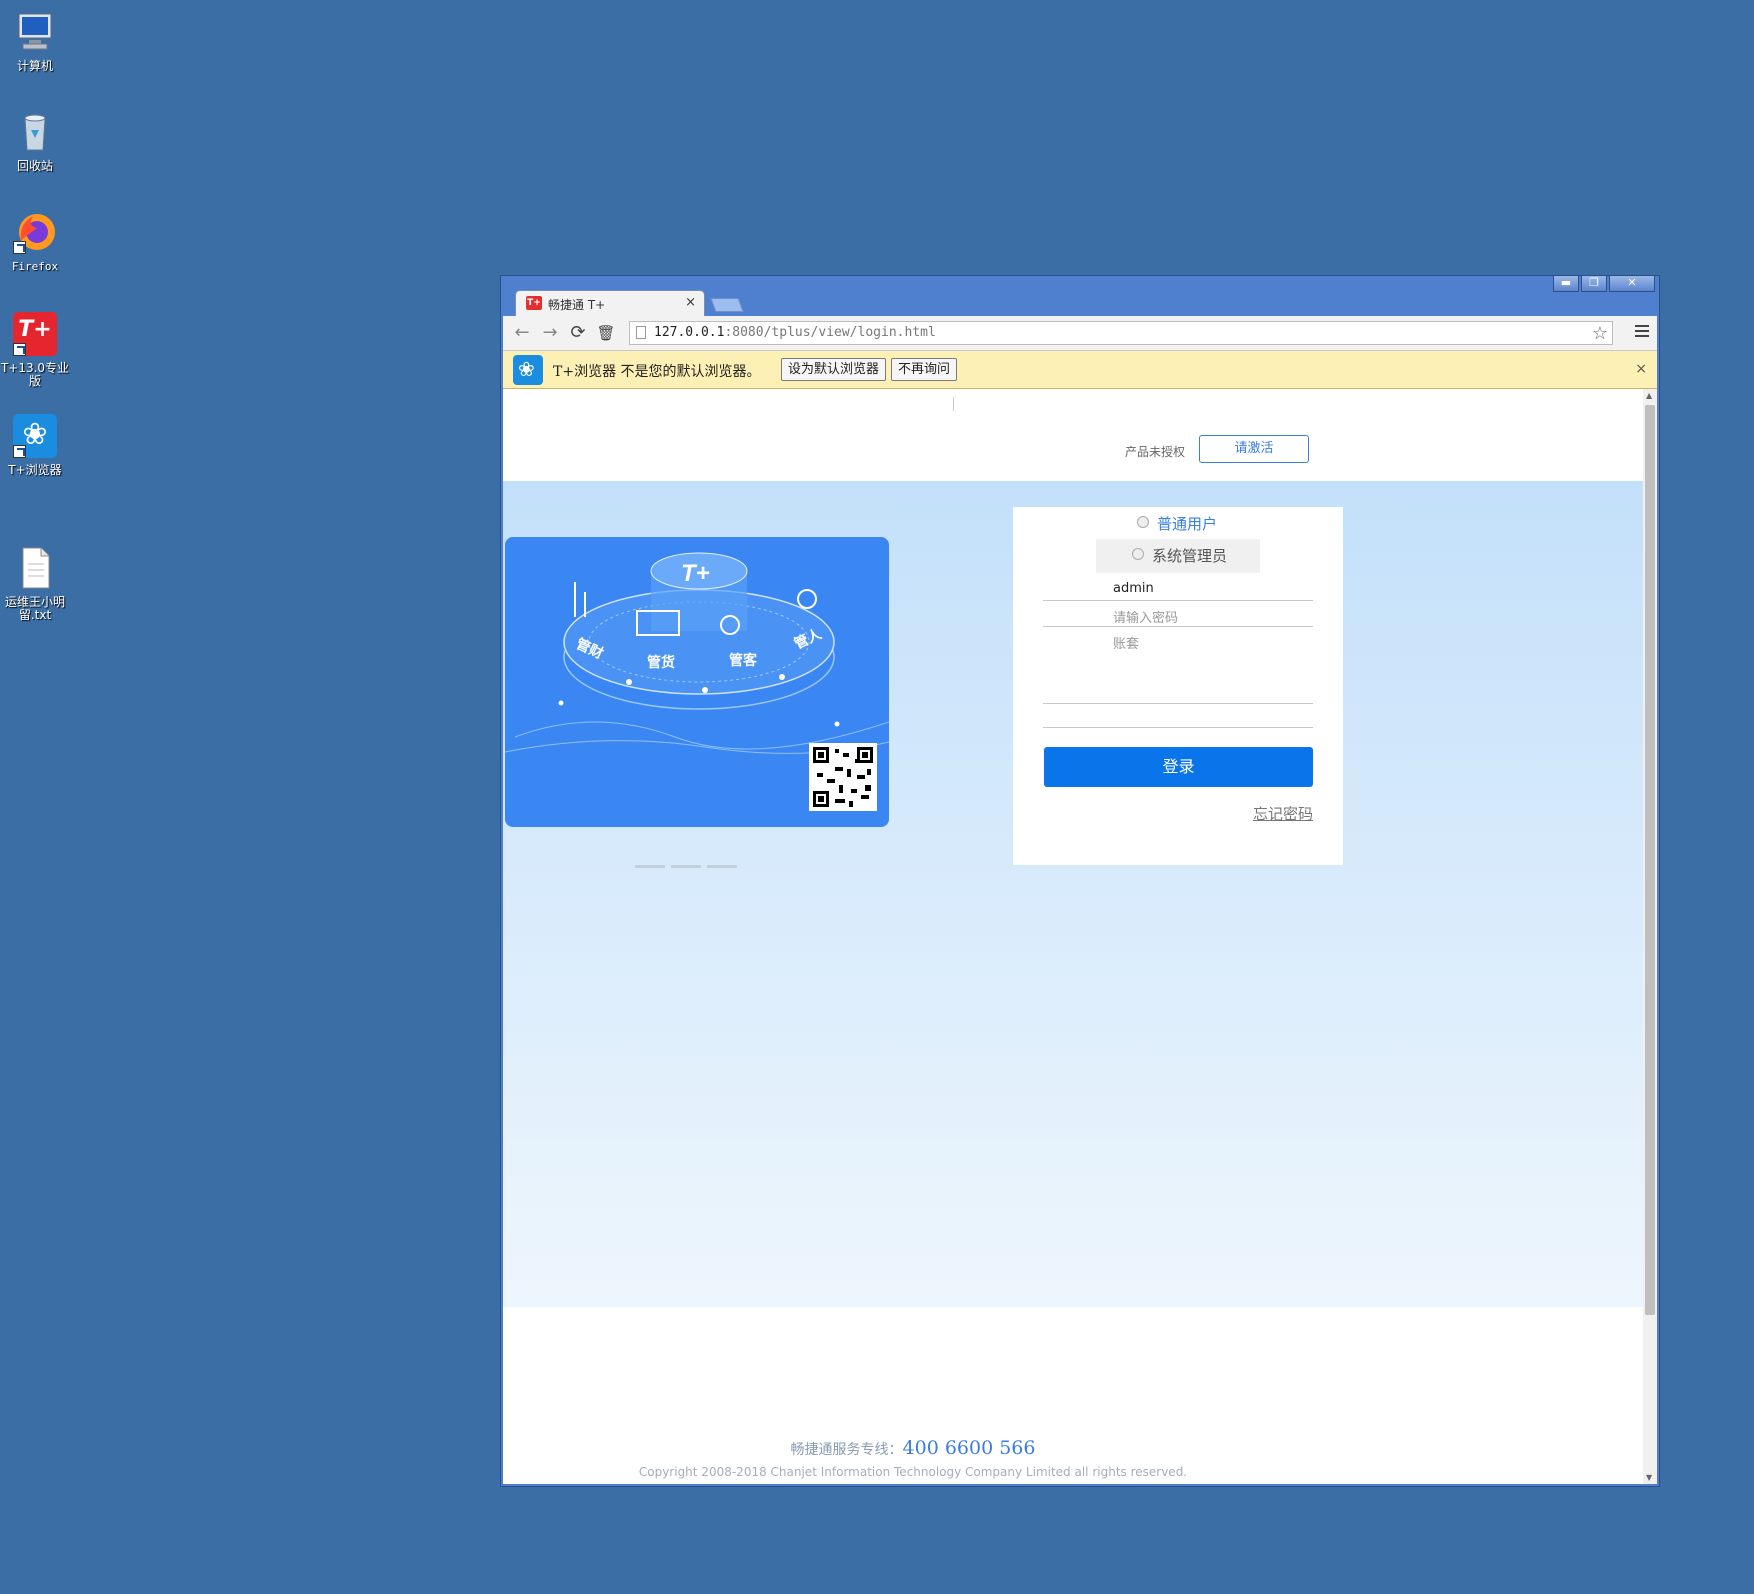  What do you see at coordinates (953, 404) in the screenshot?
I see `header-divider` at bounding box center [953, 404].